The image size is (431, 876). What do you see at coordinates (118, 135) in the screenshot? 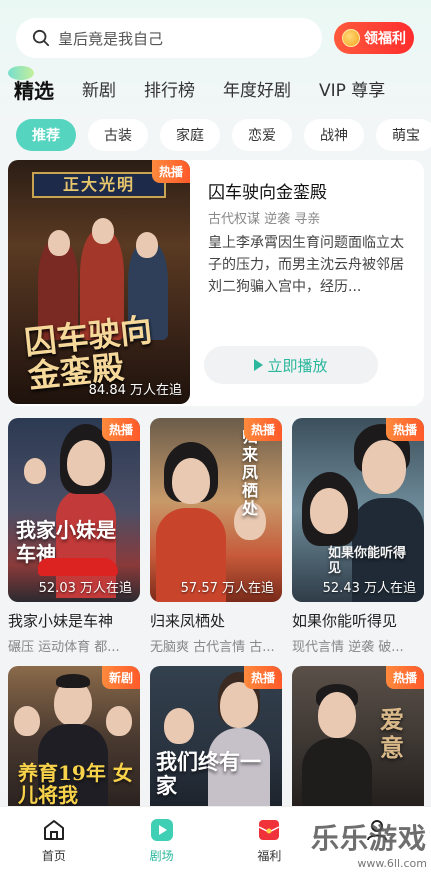
I see `chip-costume: 古装` at bounding box center [118, 135].